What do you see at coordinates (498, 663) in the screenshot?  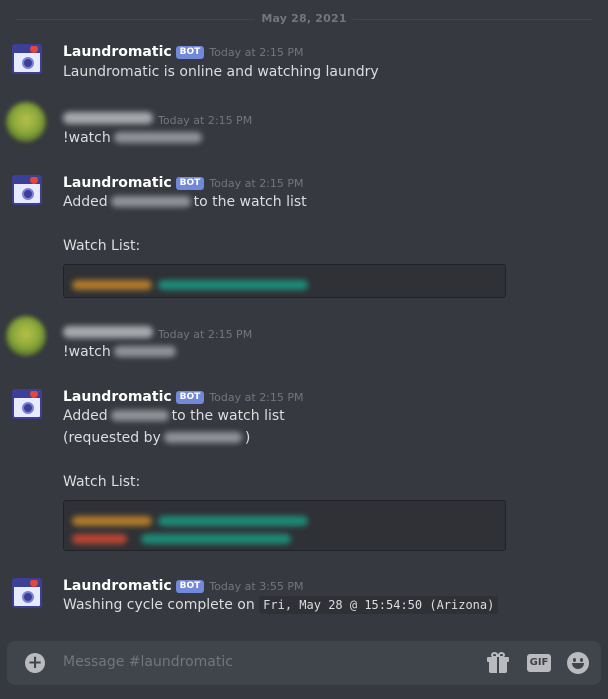 I see `gift-icon` at bounding box center [498, 663].